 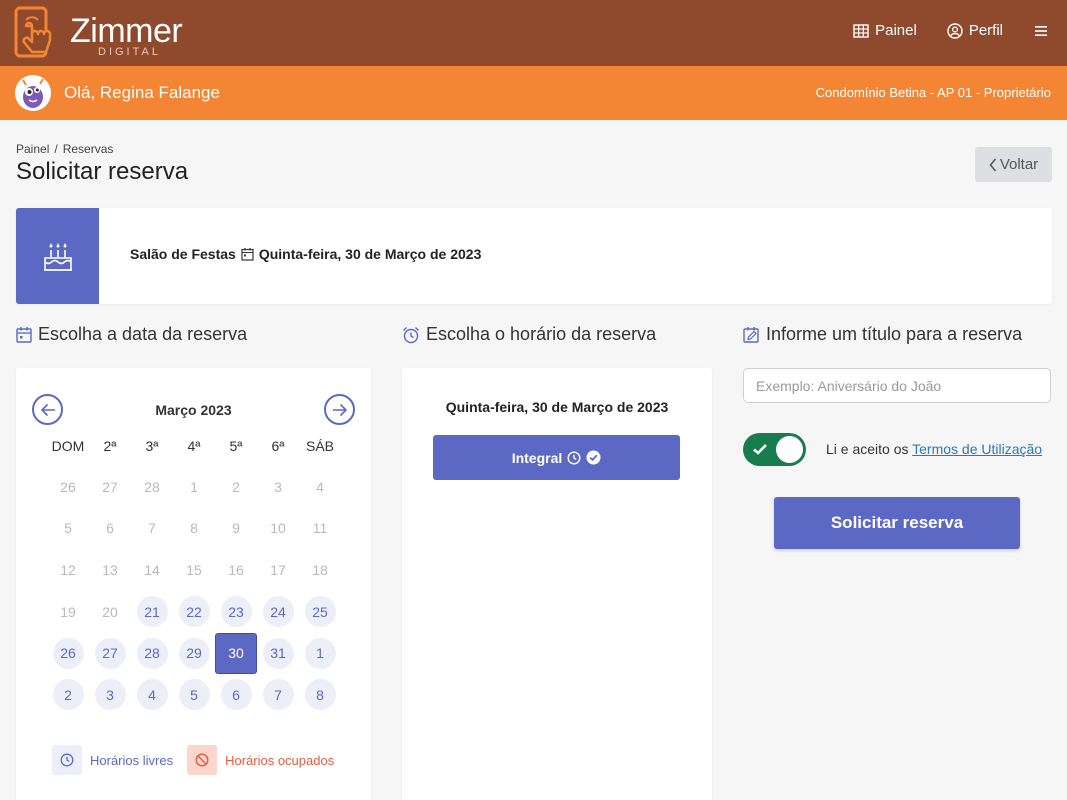 I want to click on menu-button, so click(x=1041, y=31).